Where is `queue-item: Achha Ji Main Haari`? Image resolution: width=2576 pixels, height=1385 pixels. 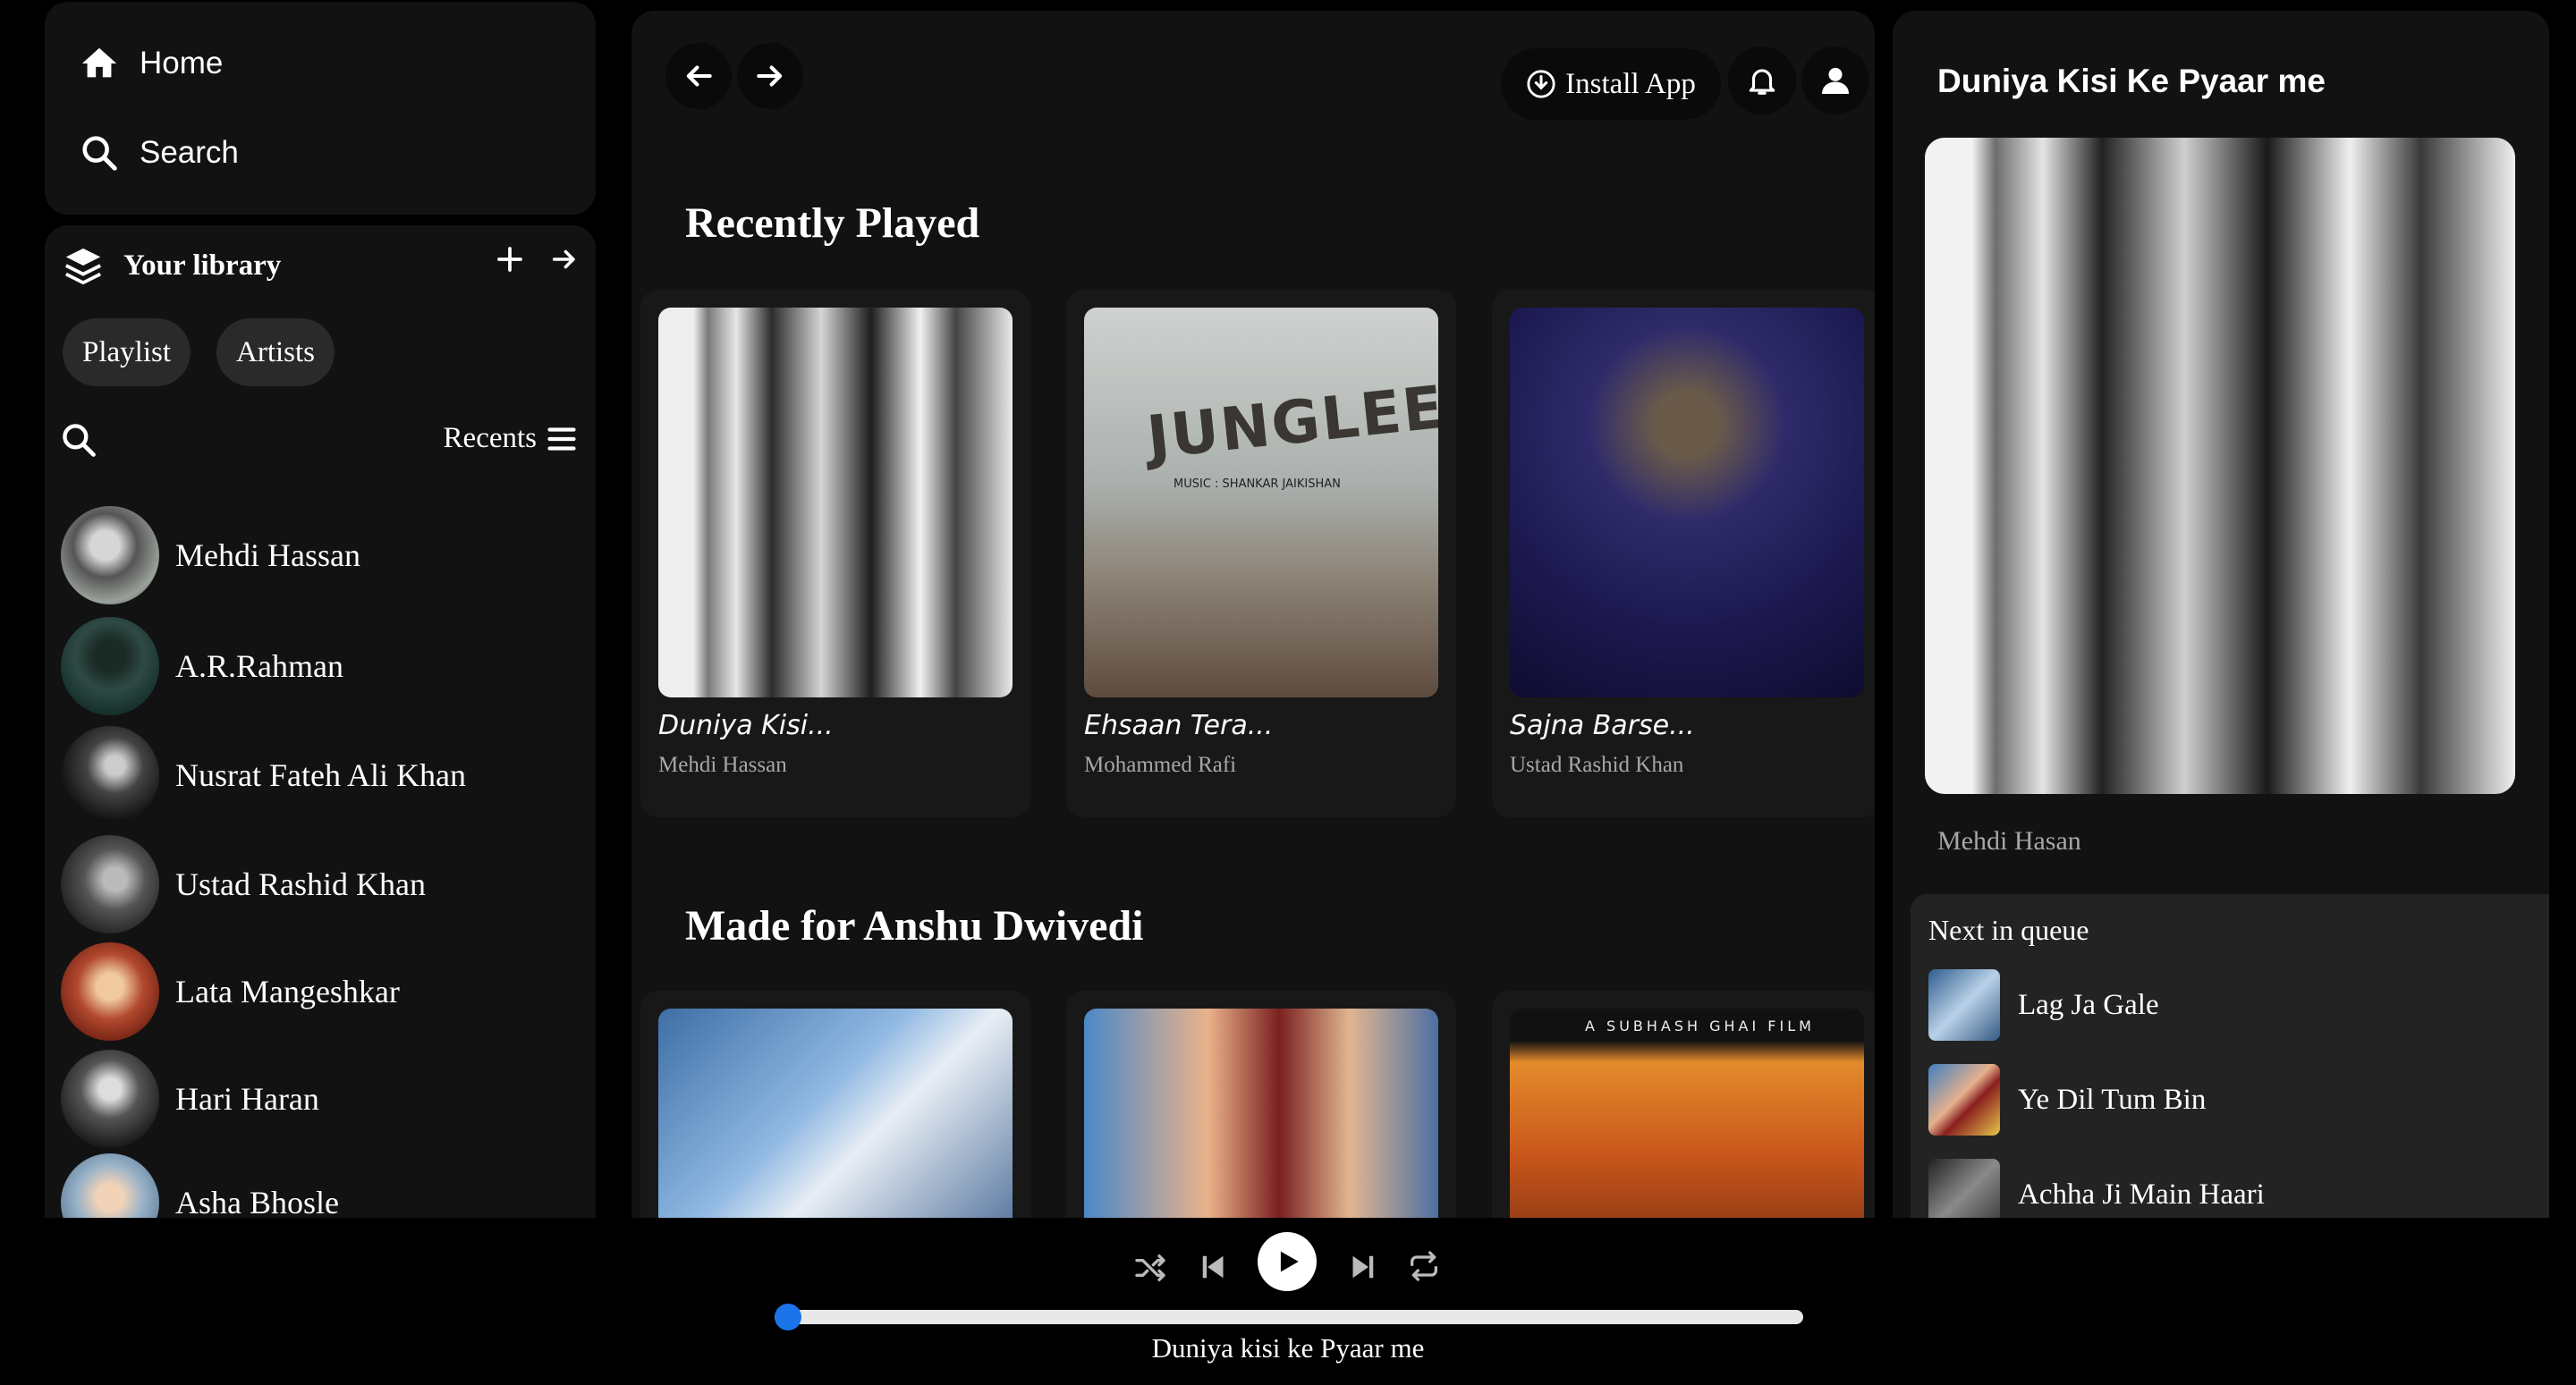 queue-item: Achha Ji Main Haari is located at coordinates (2096, 1188).